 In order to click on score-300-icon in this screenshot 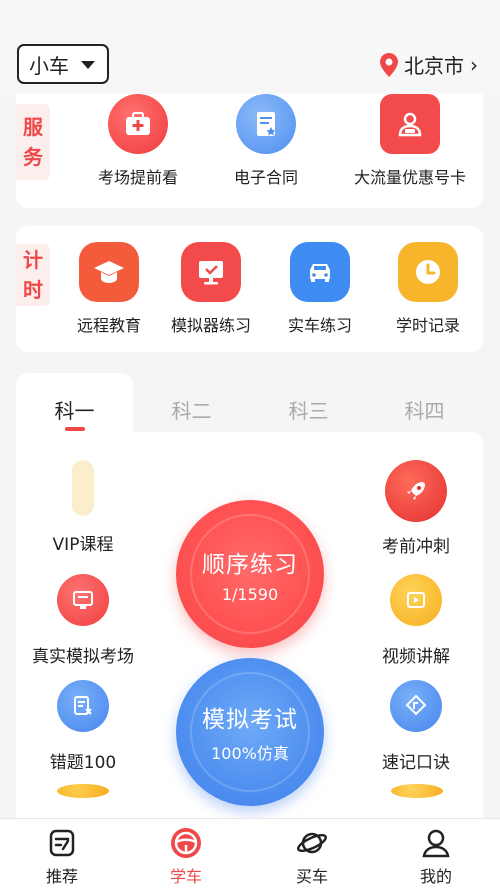, I will do `click(417, 791)`.